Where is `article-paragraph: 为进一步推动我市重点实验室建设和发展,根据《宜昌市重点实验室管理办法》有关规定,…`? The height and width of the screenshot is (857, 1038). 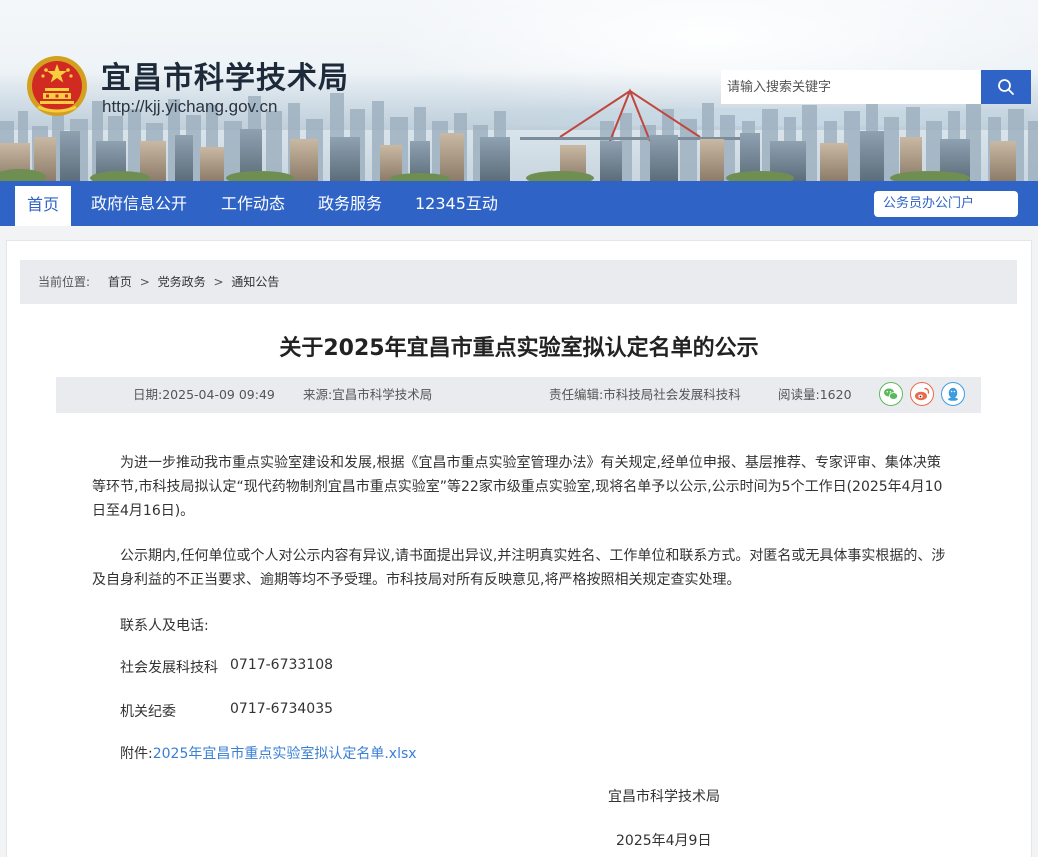 article-paragraph: 为进一步推动我市重点实验室建设和发展,根据《宜昌市重点实验室管理办法》有关规定,… is located at coordinates (517, 487).